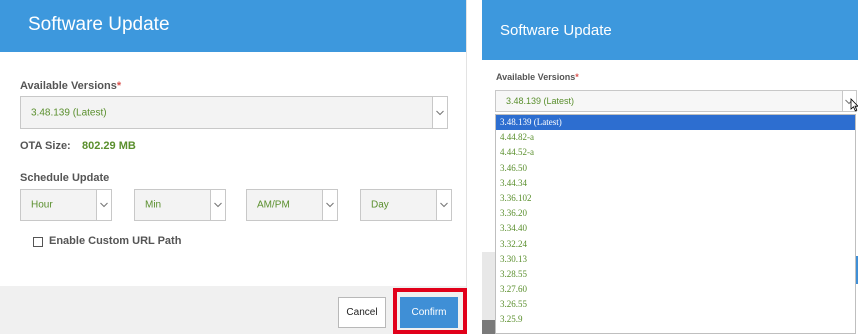 This screenshot has width=858, height=334. Describe the element at coordinates (42, 205) in the screenshot. I see `hour-select-value: Hour` at that location.